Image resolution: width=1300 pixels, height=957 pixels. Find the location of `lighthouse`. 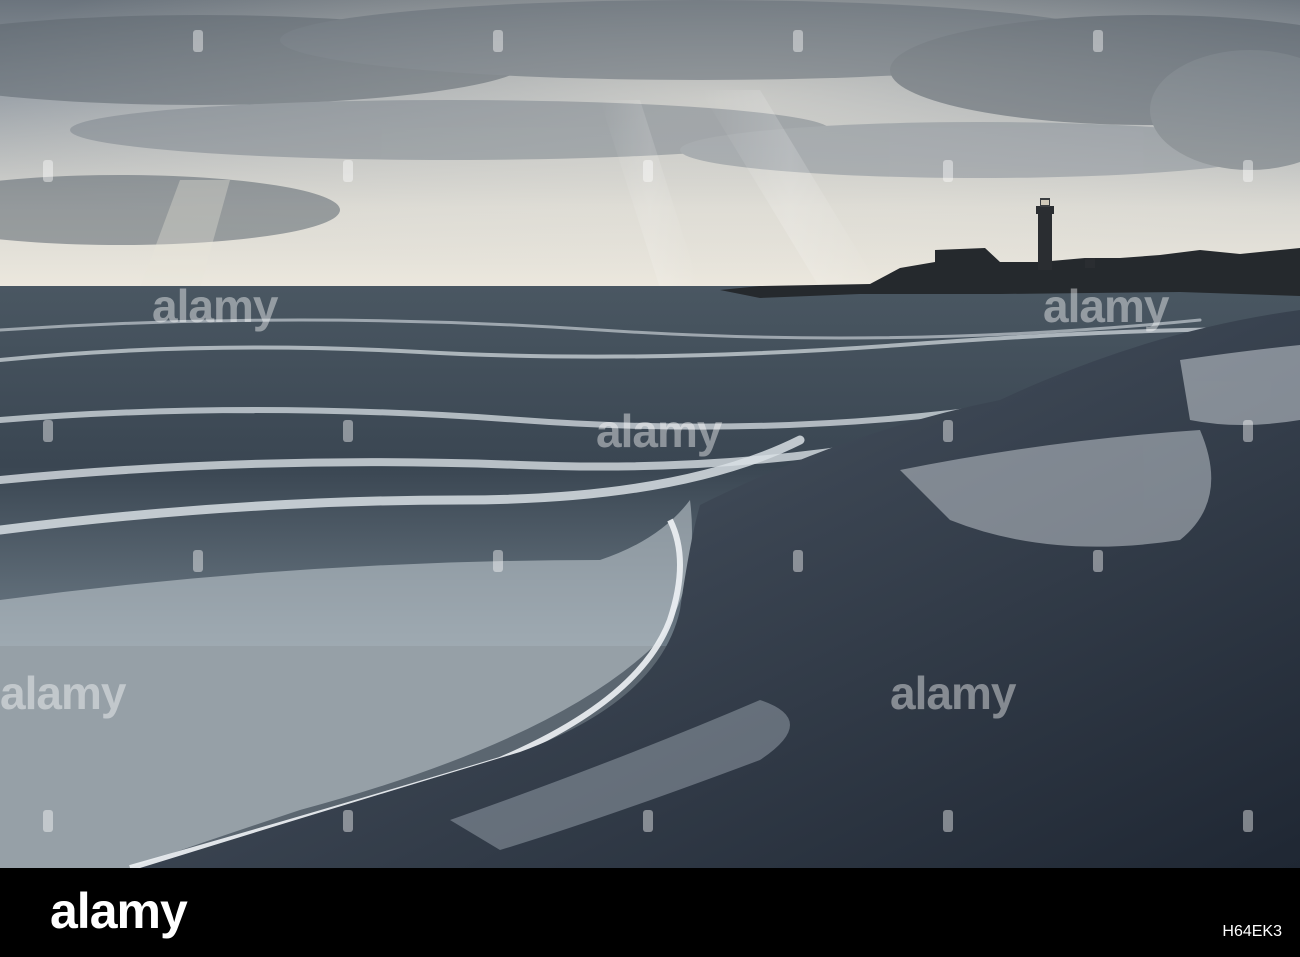

lighthouse is located at coordinates (1045, 241).